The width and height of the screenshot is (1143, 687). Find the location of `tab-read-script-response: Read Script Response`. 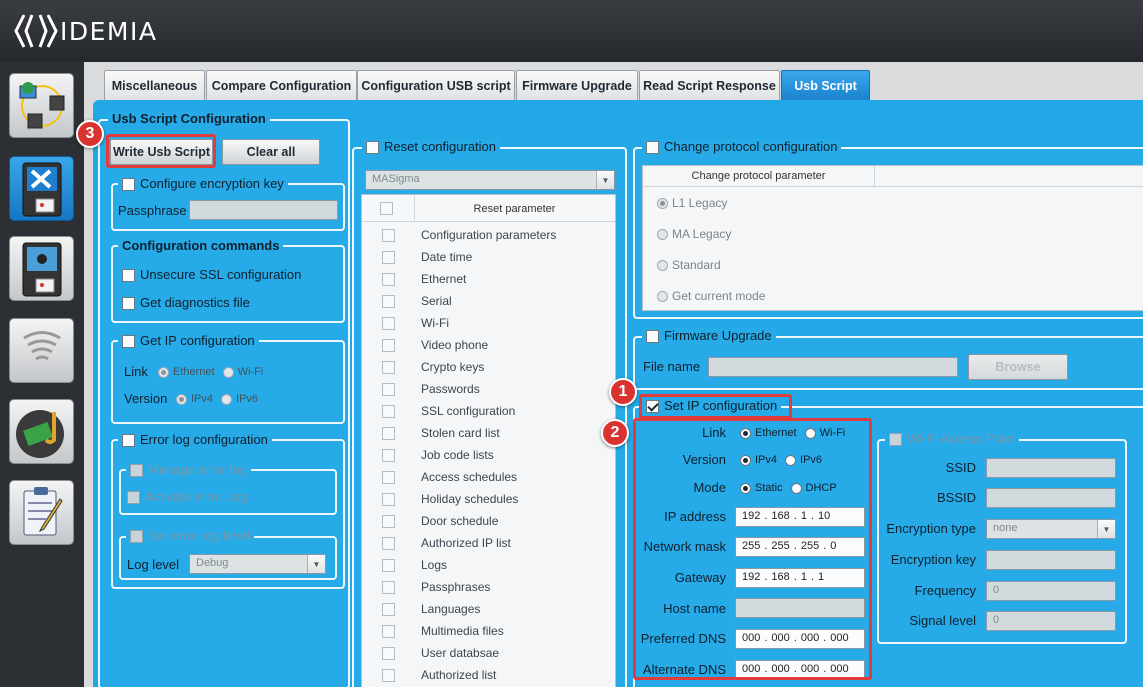

tab-read-script-response: Read Script Response is located at coordinates (709, 85).